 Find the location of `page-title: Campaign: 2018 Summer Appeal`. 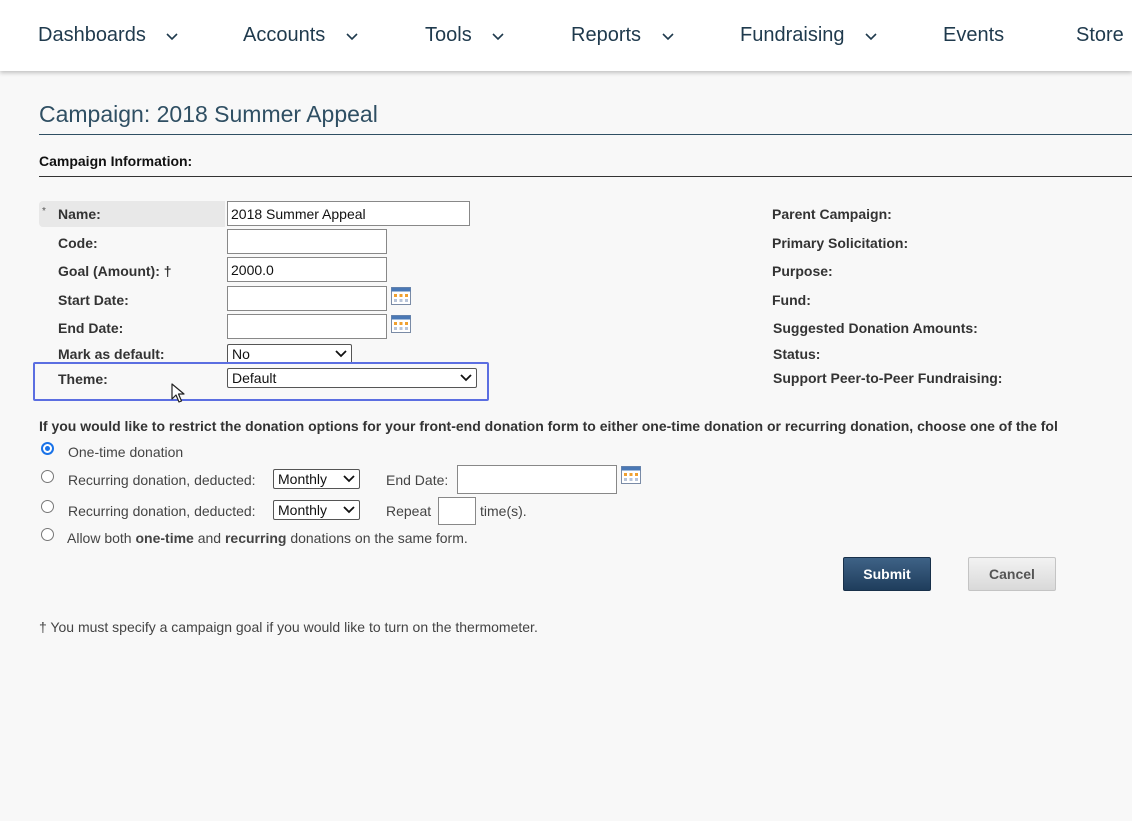

page-title: Campaign: 2018 Summer Appeal is located at coordinates (208, 114).